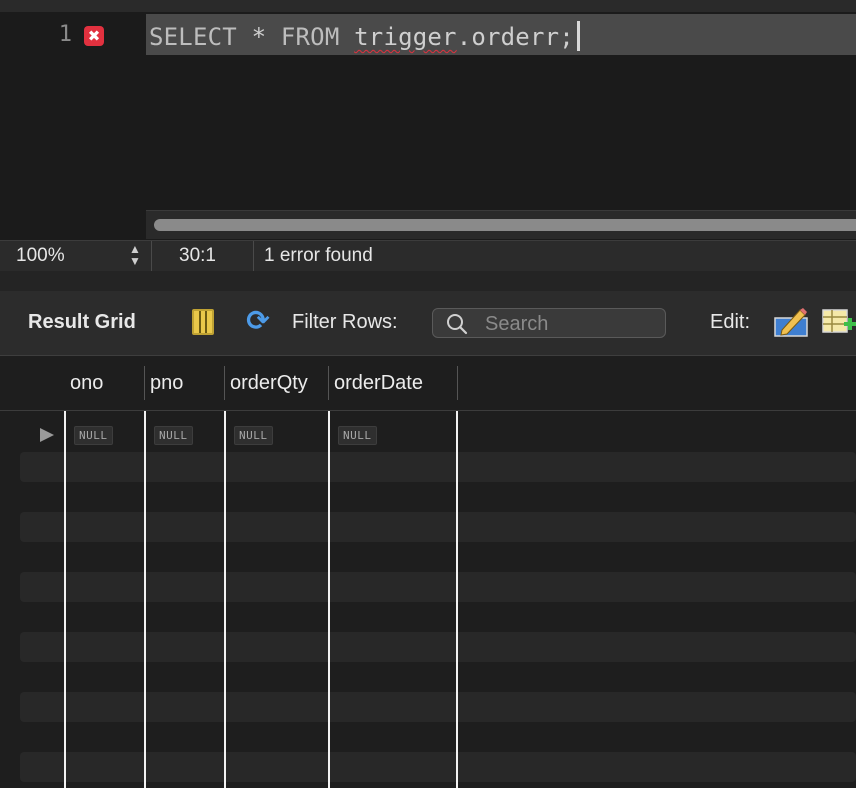  What do you see at coordinates (73, 126) in the screenshot?
I see `editor-gutter: 1 ✖` at bounding box center [73, 126].